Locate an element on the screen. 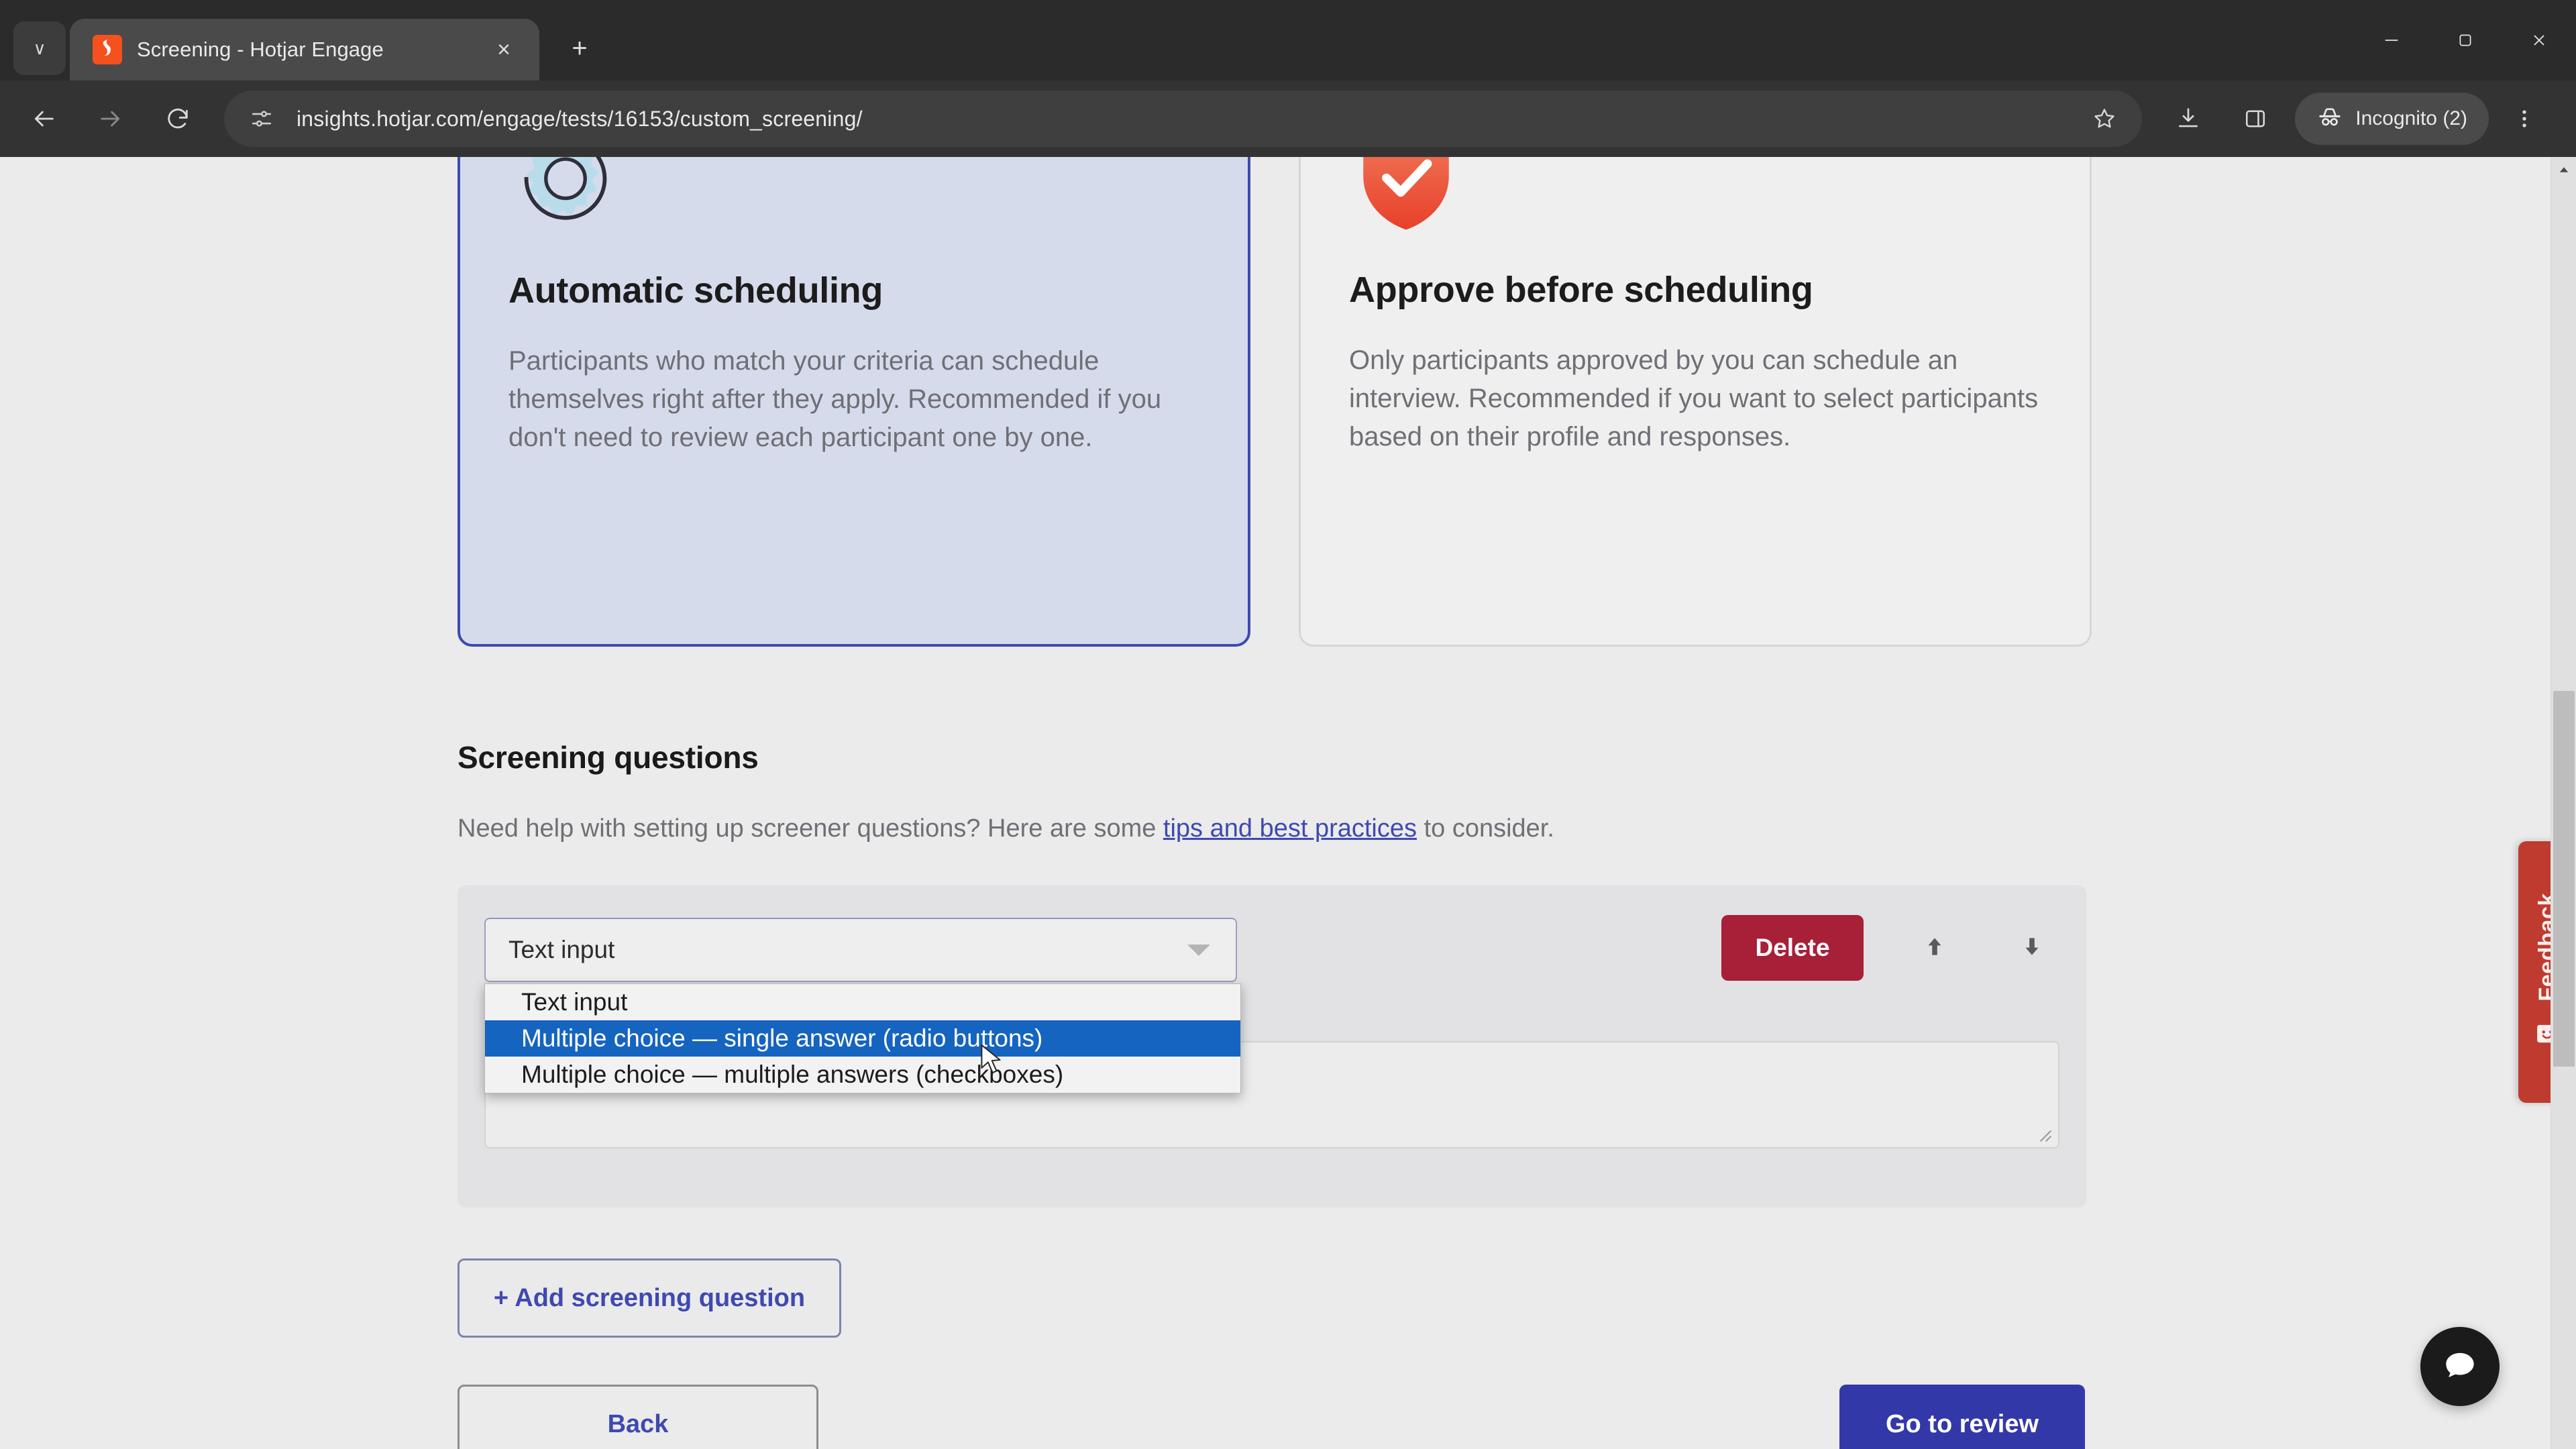  move-question-down-button is located at coordinates (2032, 948).